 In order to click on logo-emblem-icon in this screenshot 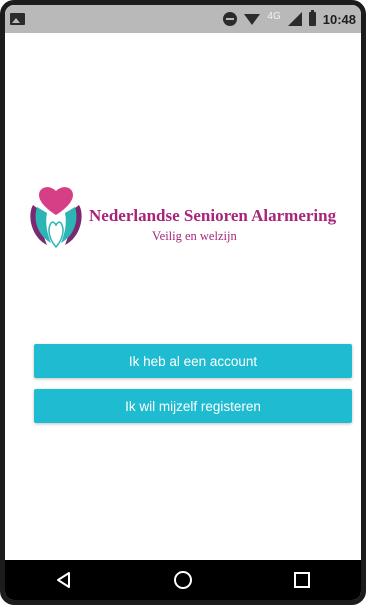, I will do `click(56, 218)`.